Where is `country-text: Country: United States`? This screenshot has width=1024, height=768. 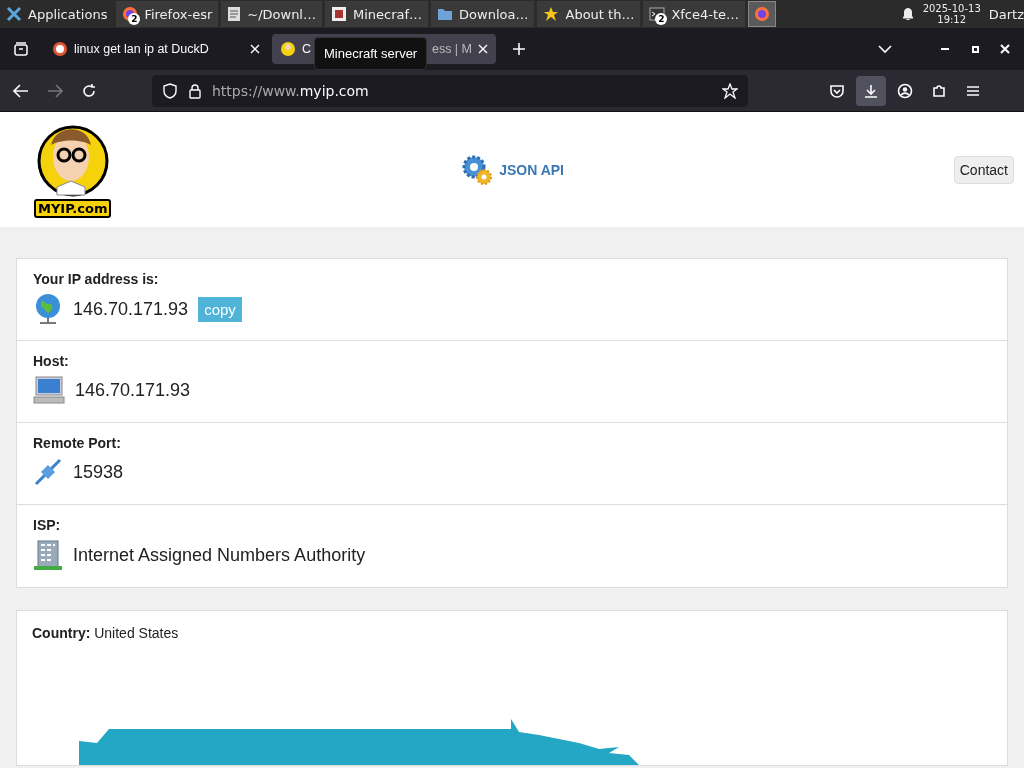 country-text: Country: United States is located at coordinates (105, 633).